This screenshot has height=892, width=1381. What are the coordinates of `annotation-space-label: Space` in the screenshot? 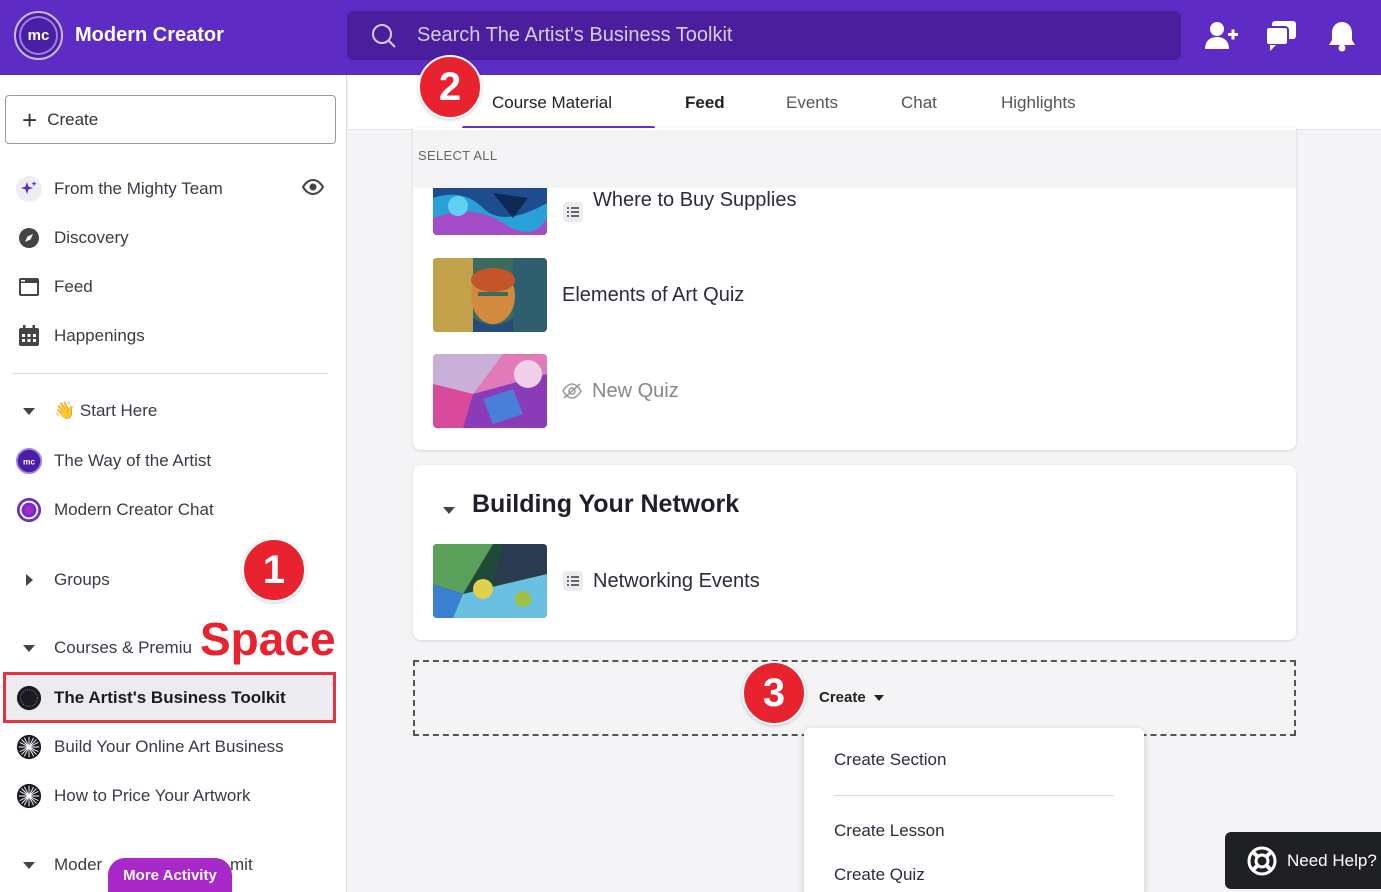 It's located at (268, 639).